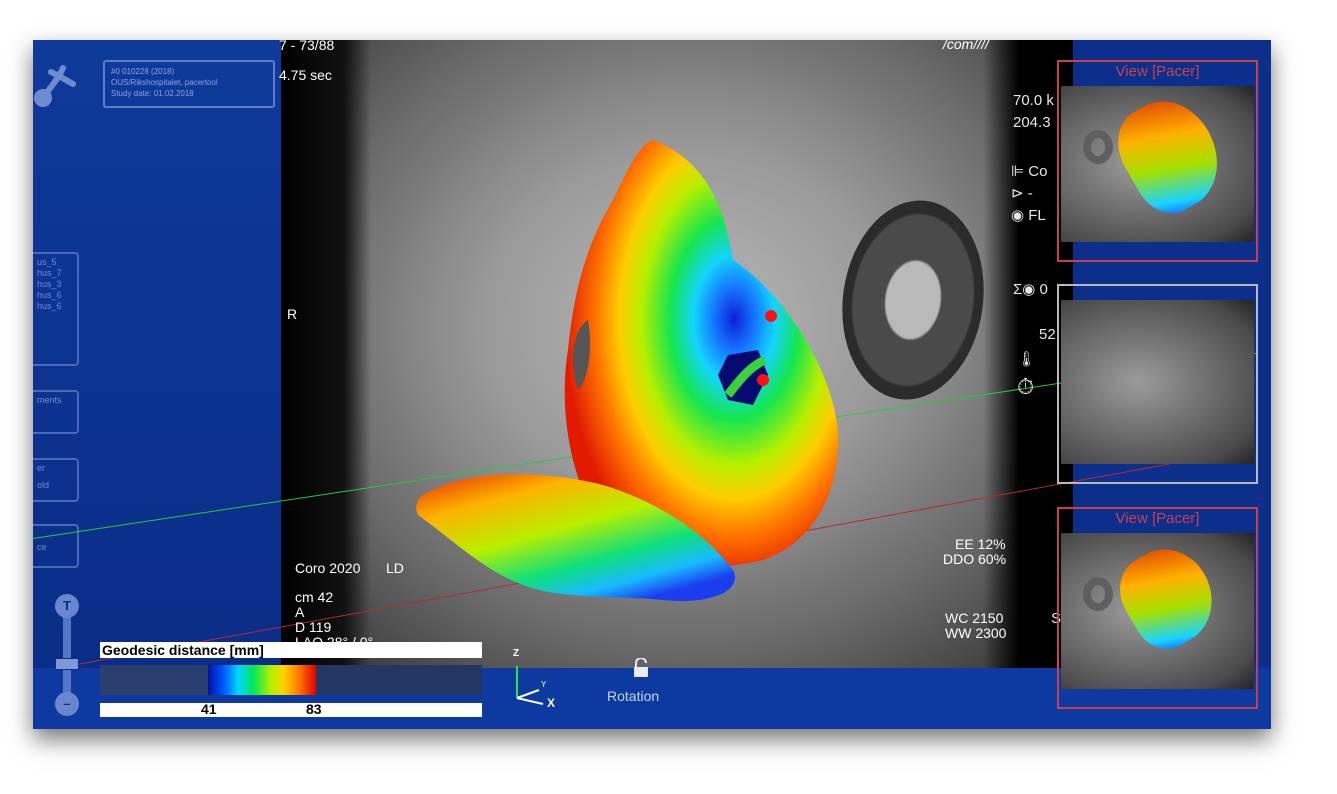 This screenshot has width=1337, height=794. I want to click on thumbnail-view-pacer-3: View [Pacer], so click(1157, 608).